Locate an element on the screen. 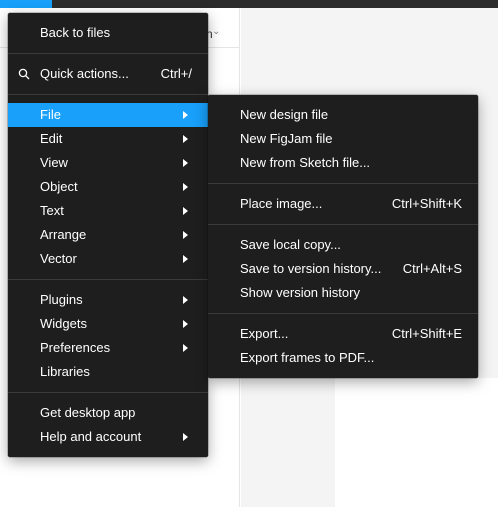  menu-item-show-version-history: Show version history is located at coordinates (343, 293).